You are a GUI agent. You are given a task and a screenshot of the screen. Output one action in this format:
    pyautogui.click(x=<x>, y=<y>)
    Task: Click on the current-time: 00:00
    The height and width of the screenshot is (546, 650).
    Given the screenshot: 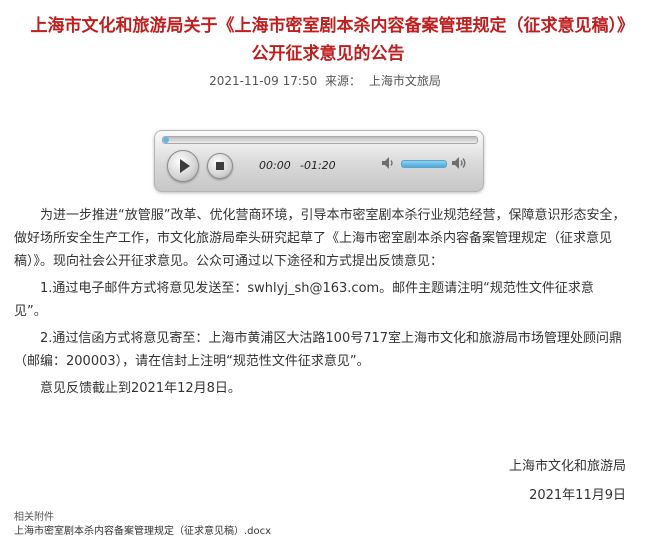 What is the action you would take?
    pyautogui.click(x=275, y=165)
    